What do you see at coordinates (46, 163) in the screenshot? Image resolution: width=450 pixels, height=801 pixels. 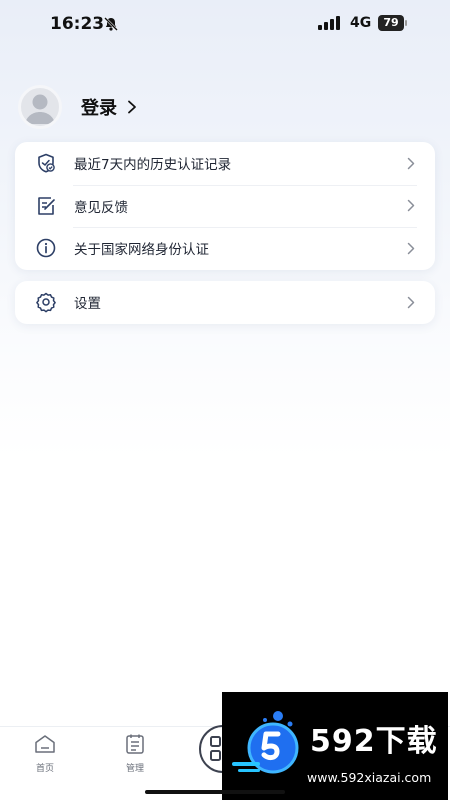 I see `shield-check-icon` at bounding box center [46, 163].